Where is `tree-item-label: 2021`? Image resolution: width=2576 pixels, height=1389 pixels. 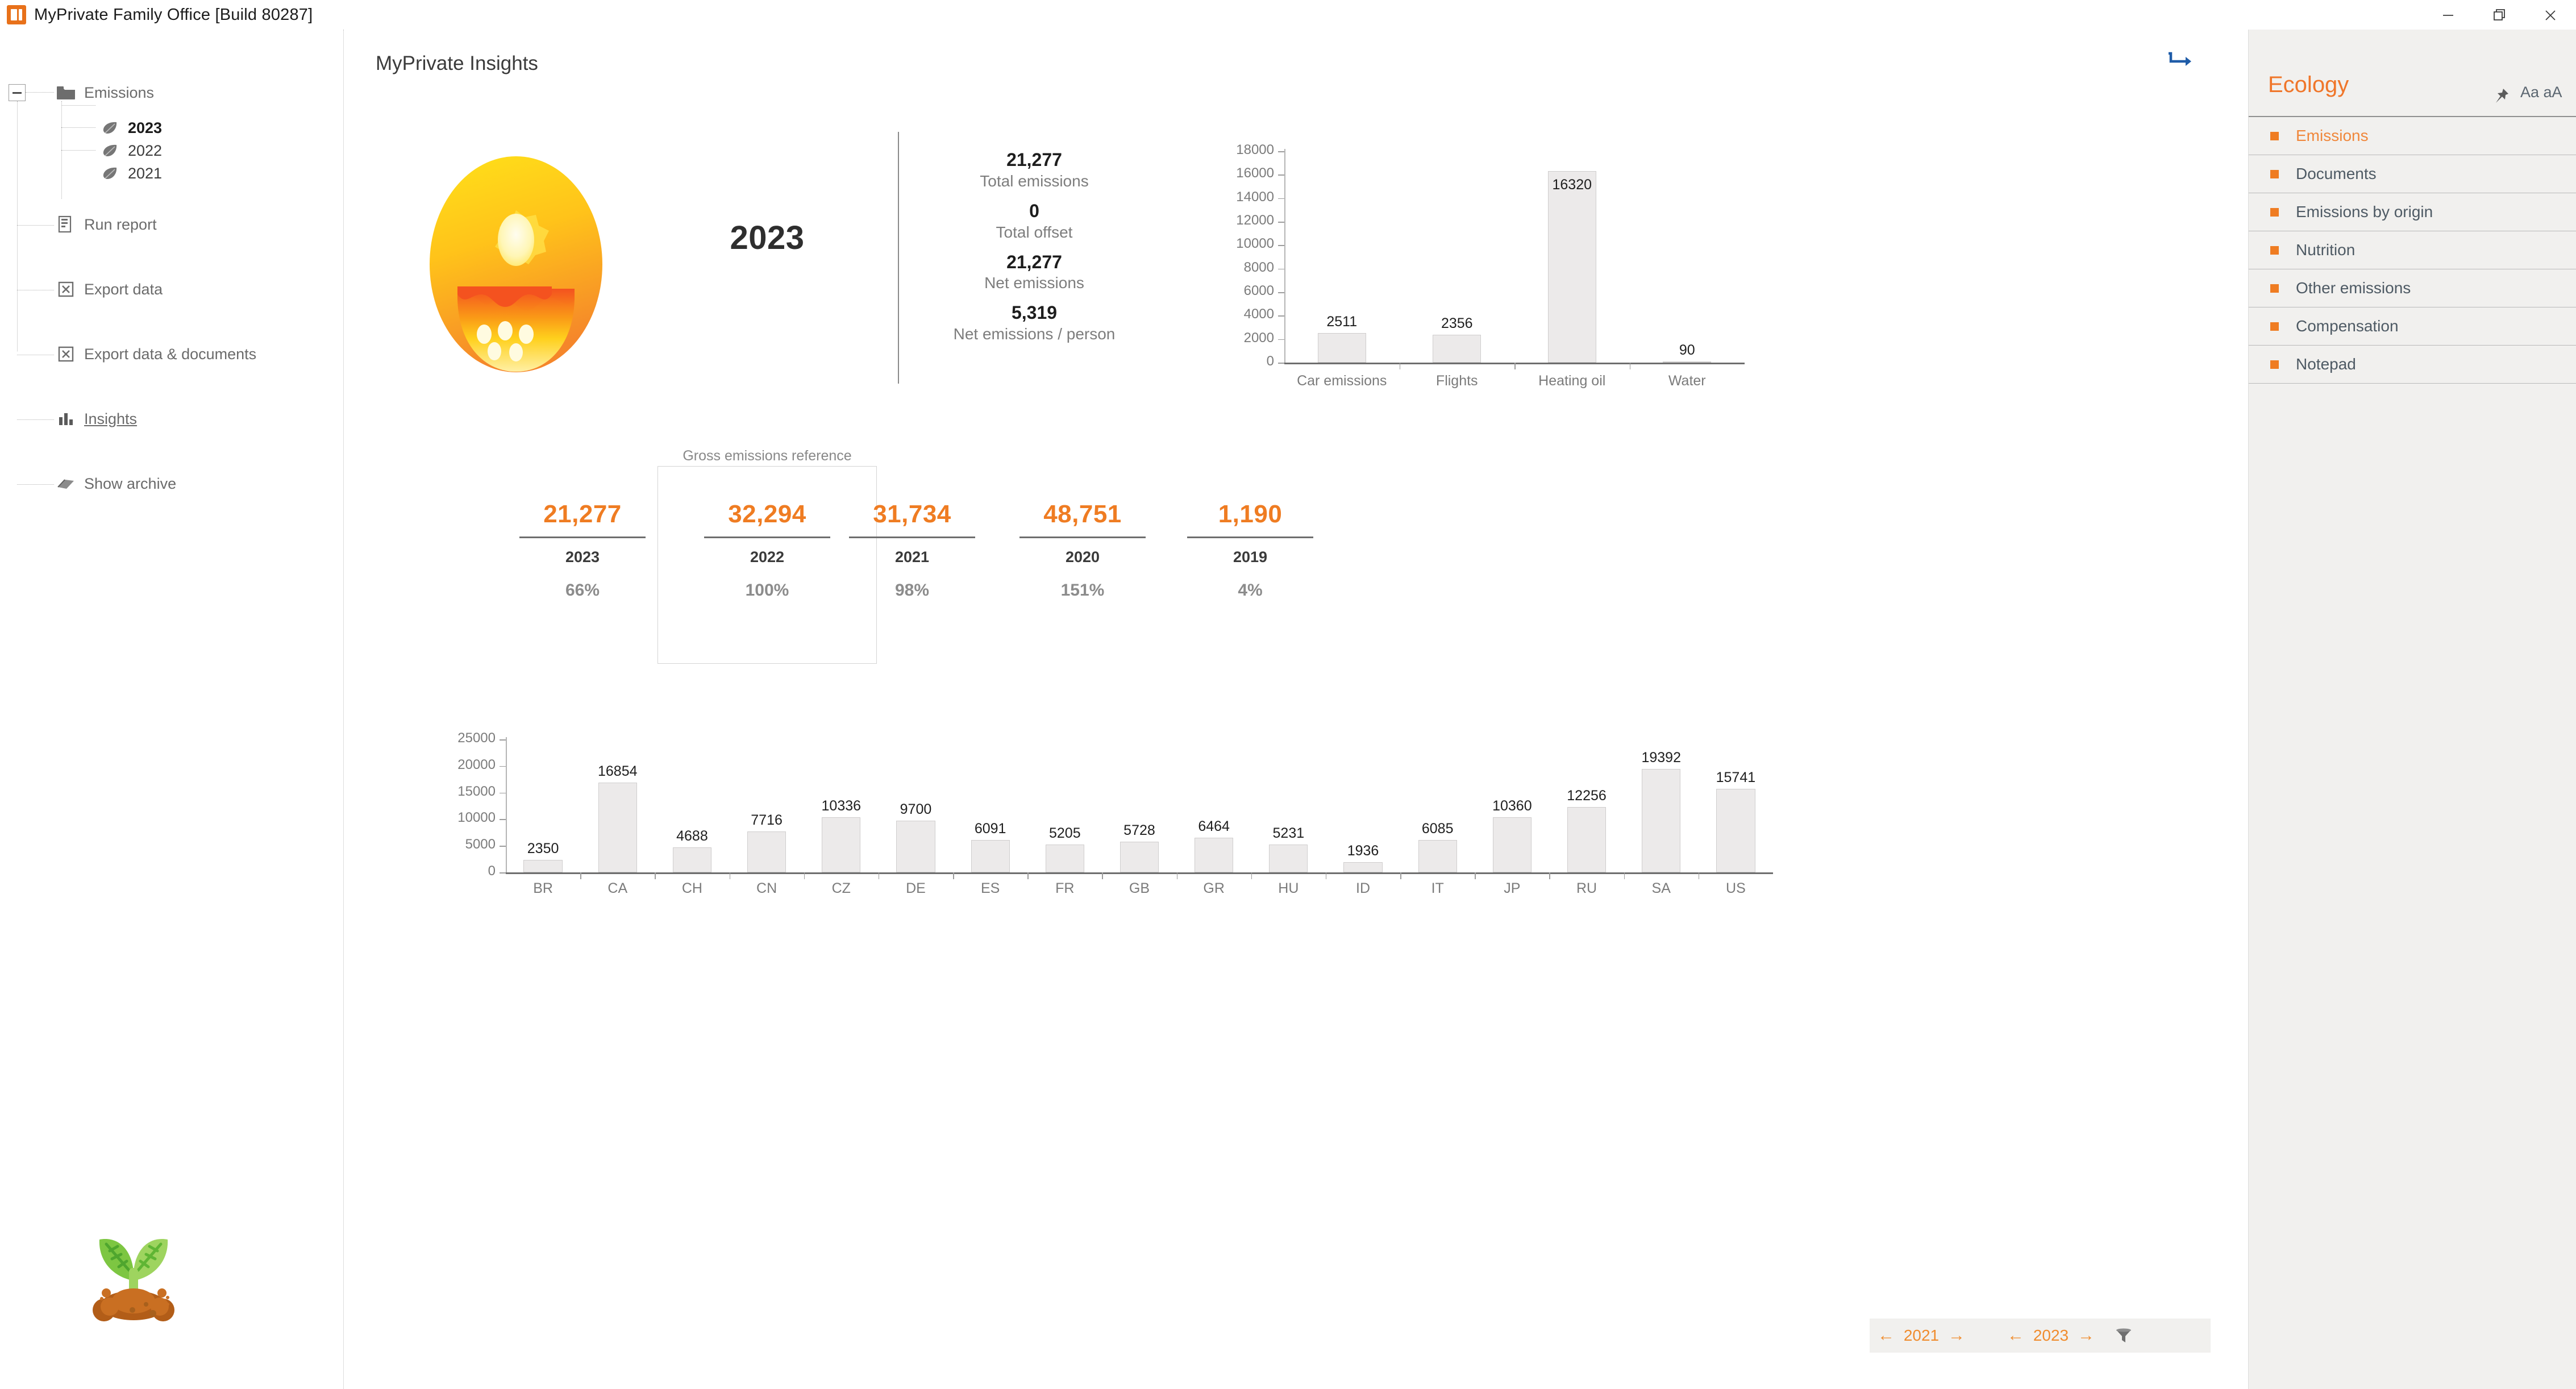
tree-item-label: 2021 is located at coordinates (145, 173).